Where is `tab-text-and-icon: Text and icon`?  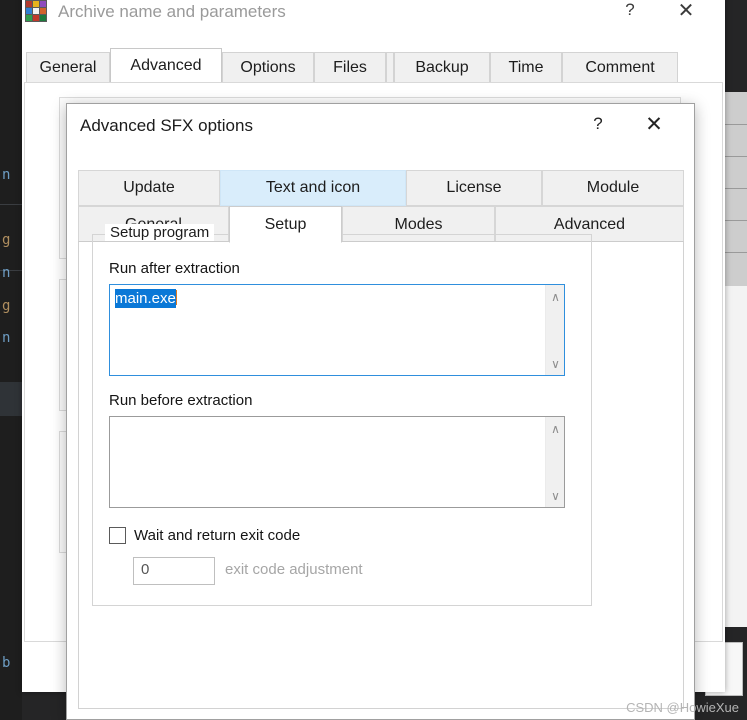
tab-text-and-icon: Text and icon is located at coordinates (313, 188).